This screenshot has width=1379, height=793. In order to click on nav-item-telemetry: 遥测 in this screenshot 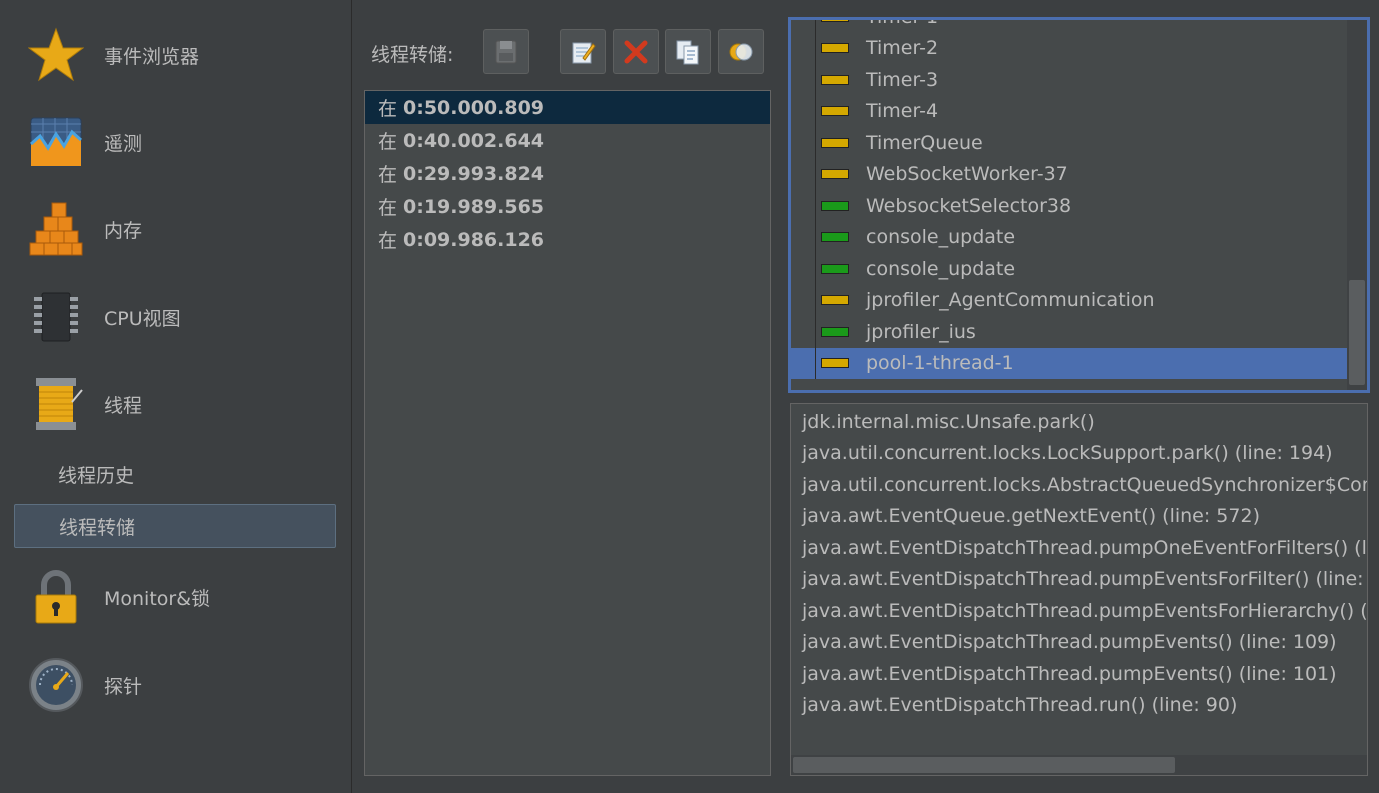, I will do `click(175, 142)`.